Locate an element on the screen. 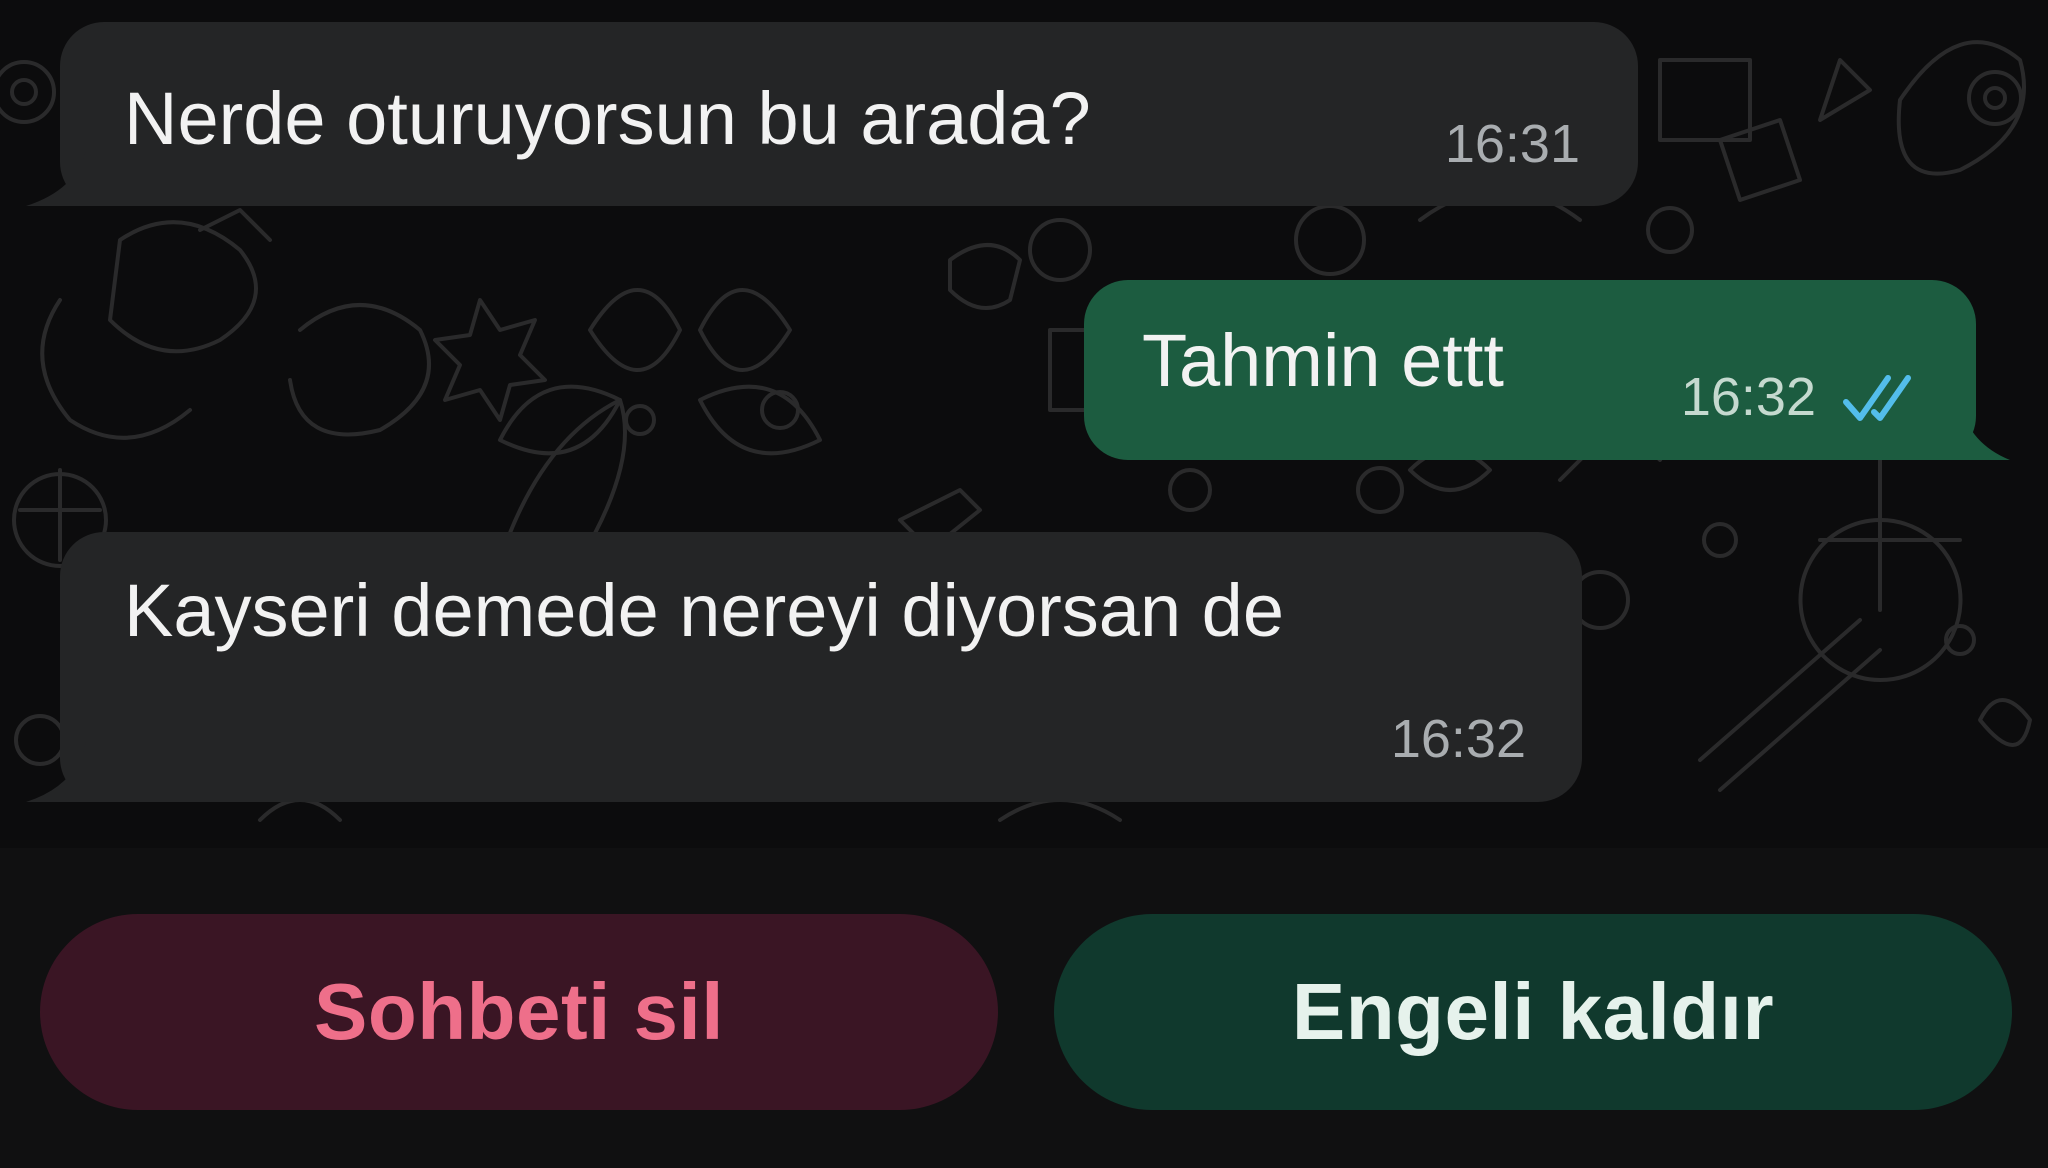 This screenshot has height=1168, width=2048. outgoing-bubble-tail is located at coordinates (1970, 432).